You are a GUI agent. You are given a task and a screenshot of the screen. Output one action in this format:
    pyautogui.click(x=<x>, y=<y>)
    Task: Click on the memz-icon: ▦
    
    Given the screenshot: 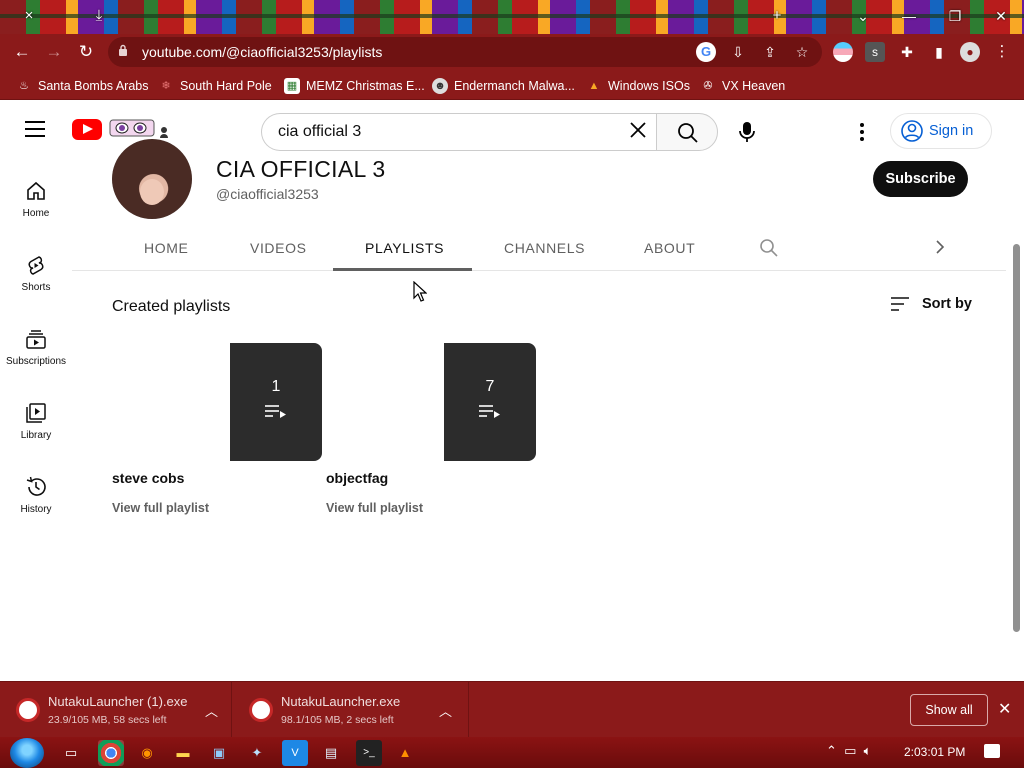 What is the action you would take?
    pyautogui.click(x=292, y=86)
    